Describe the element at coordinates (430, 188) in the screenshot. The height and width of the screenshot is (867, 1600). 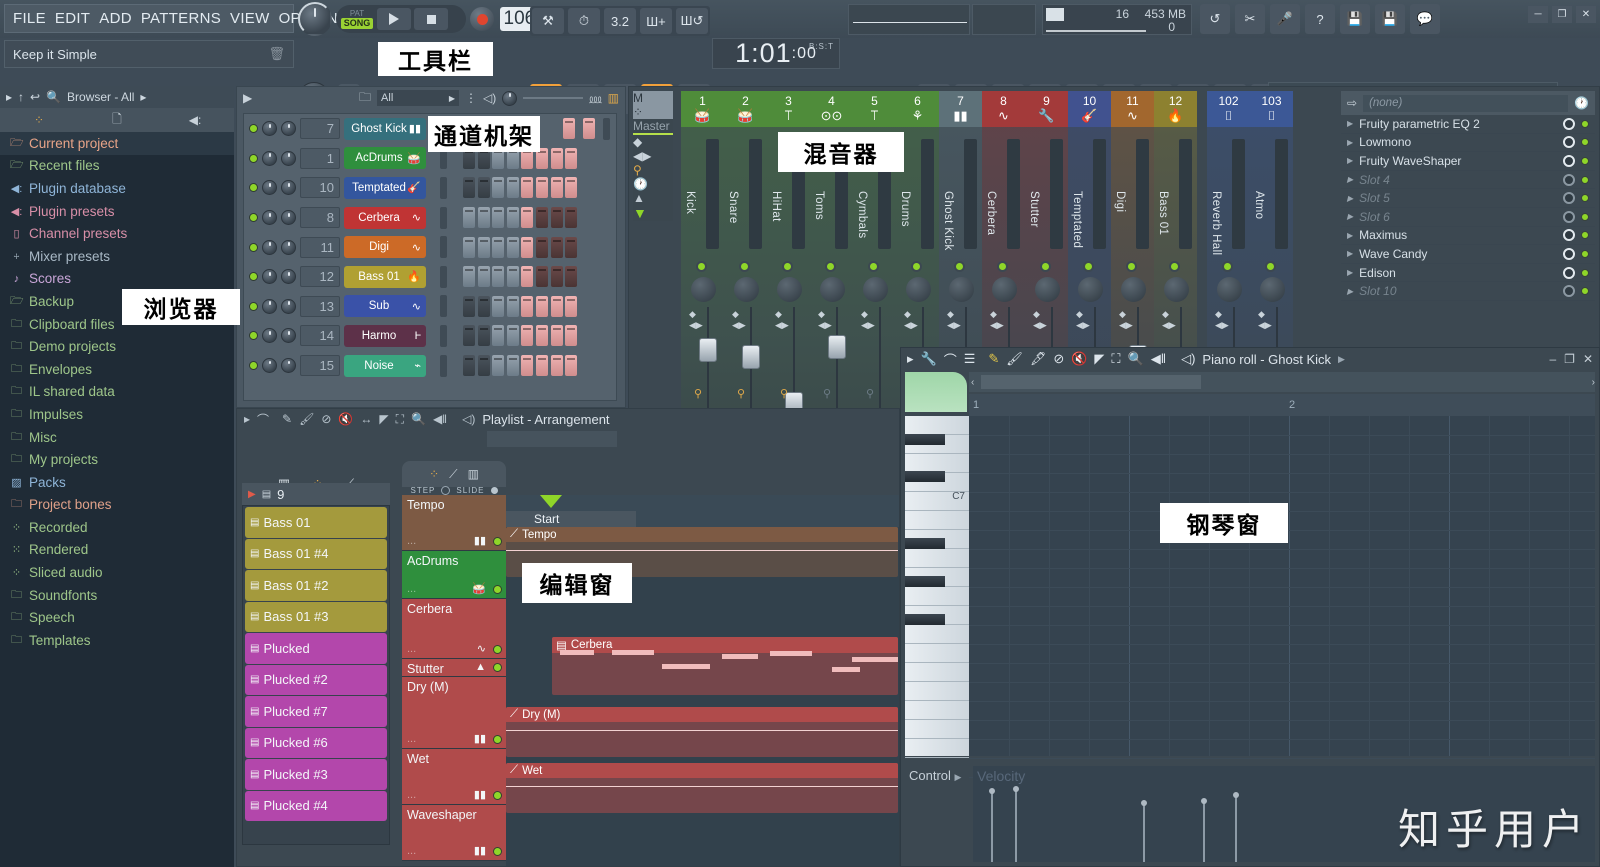
I see `channel-row: 10 Temptated 🎸` at that location.